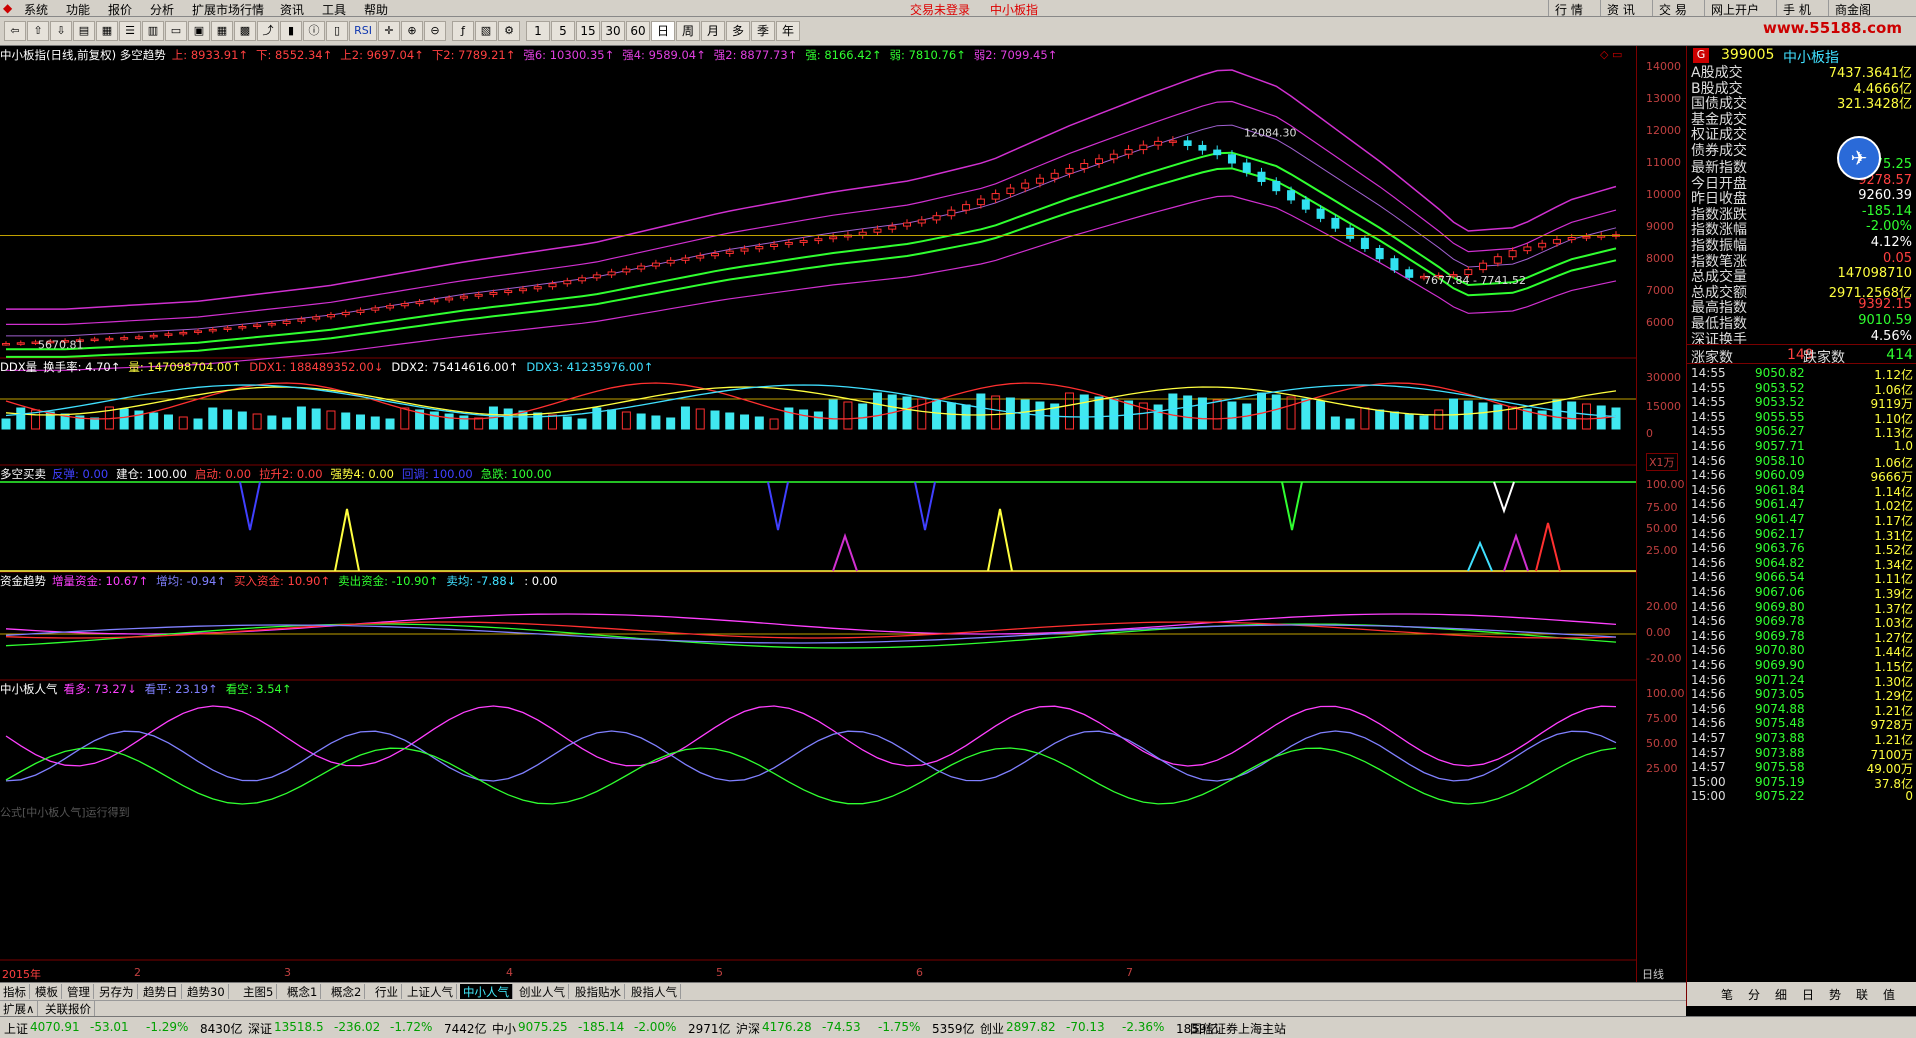  What do you see at coordinates (1801, 622) in the screenshot?
I see `tick-row: 14:56 9069.78 1.03亿` at bounding box center [1801, 622].